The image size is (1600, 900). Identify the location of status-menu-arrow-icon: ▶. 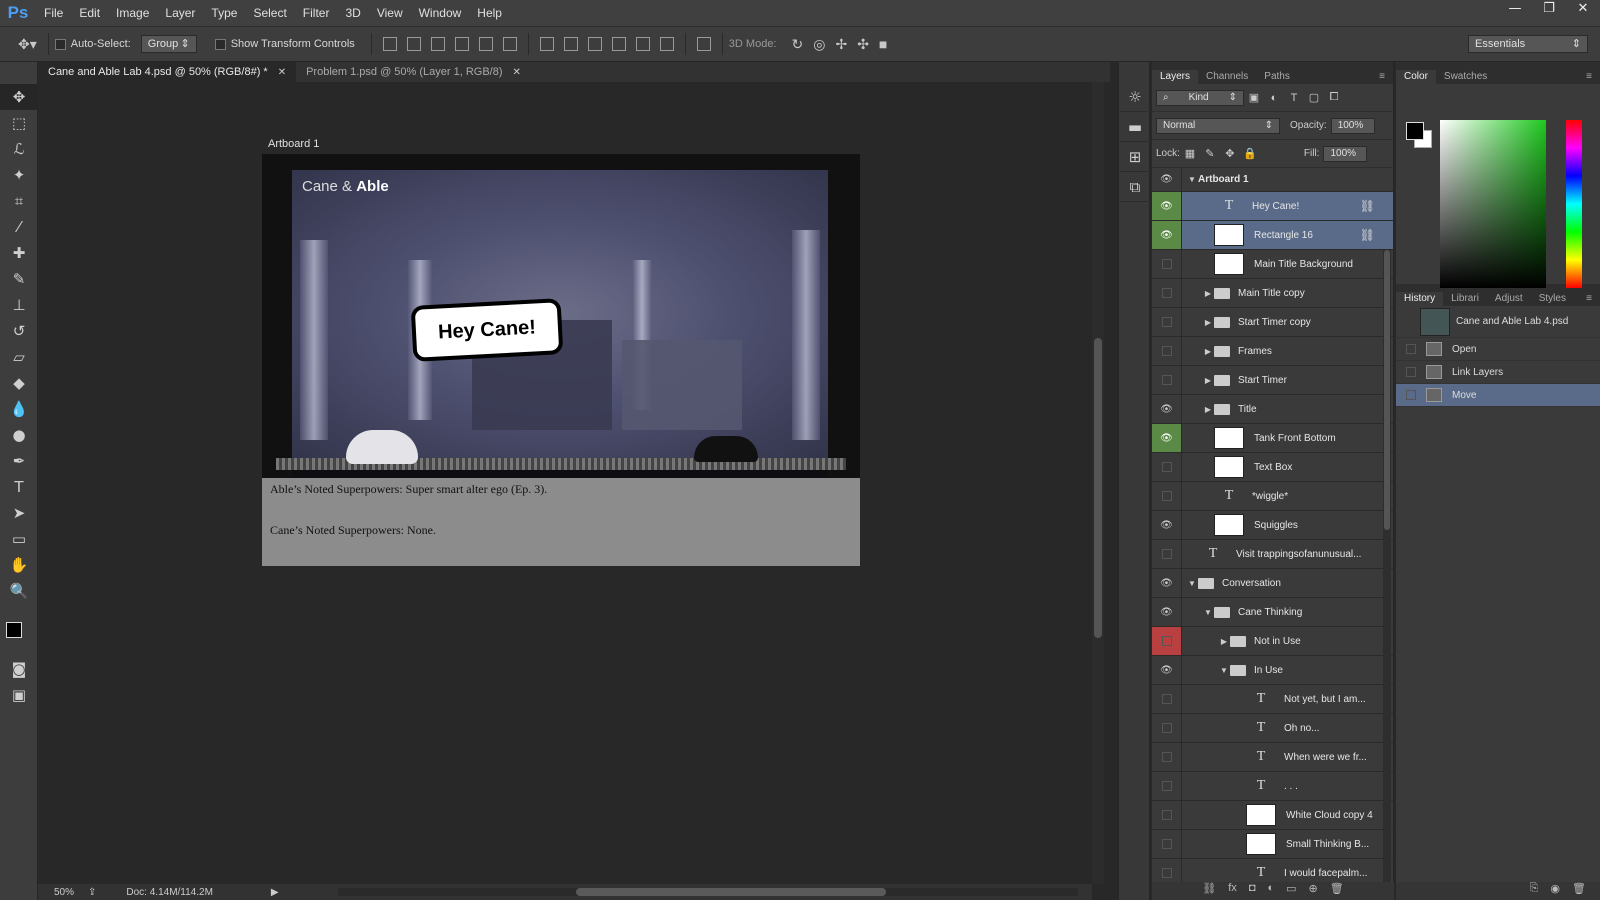
(275, 892).